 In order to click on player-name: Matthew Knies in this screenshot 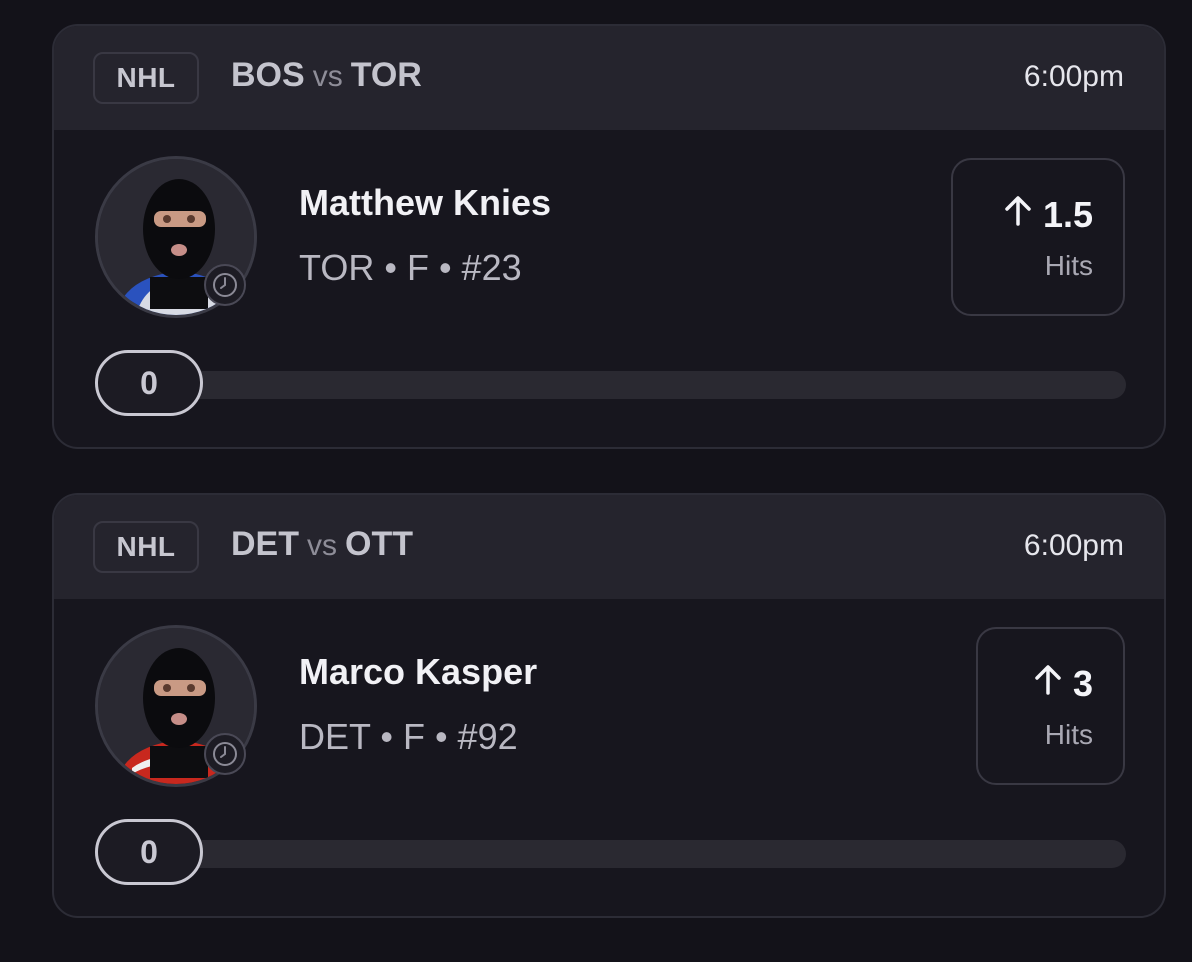, I will do `click(425, 202)`.